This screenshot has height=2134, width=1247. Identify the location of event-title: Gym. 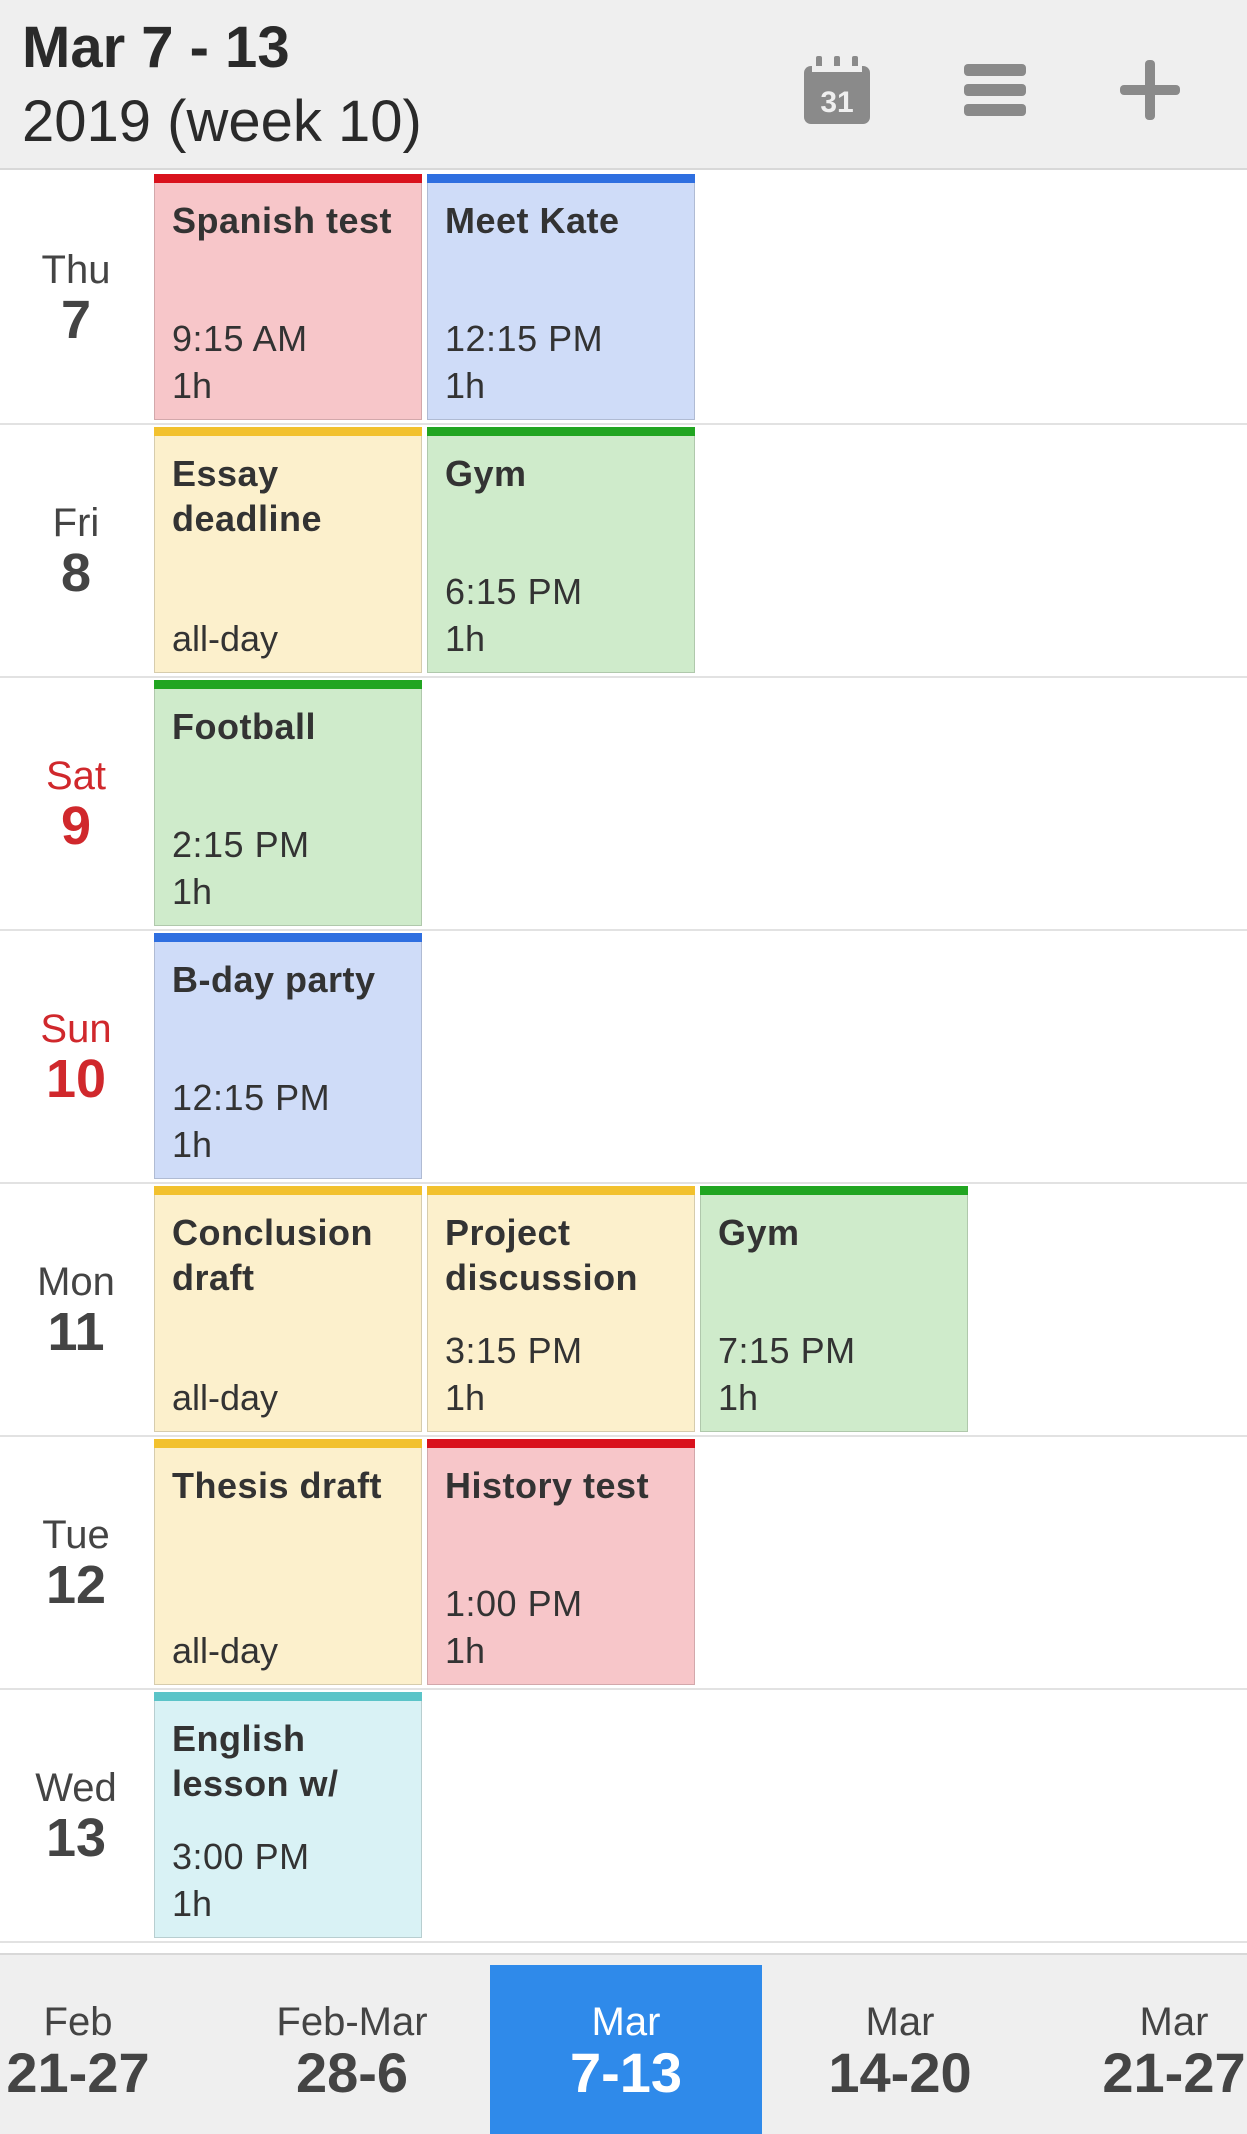
(486, 473).